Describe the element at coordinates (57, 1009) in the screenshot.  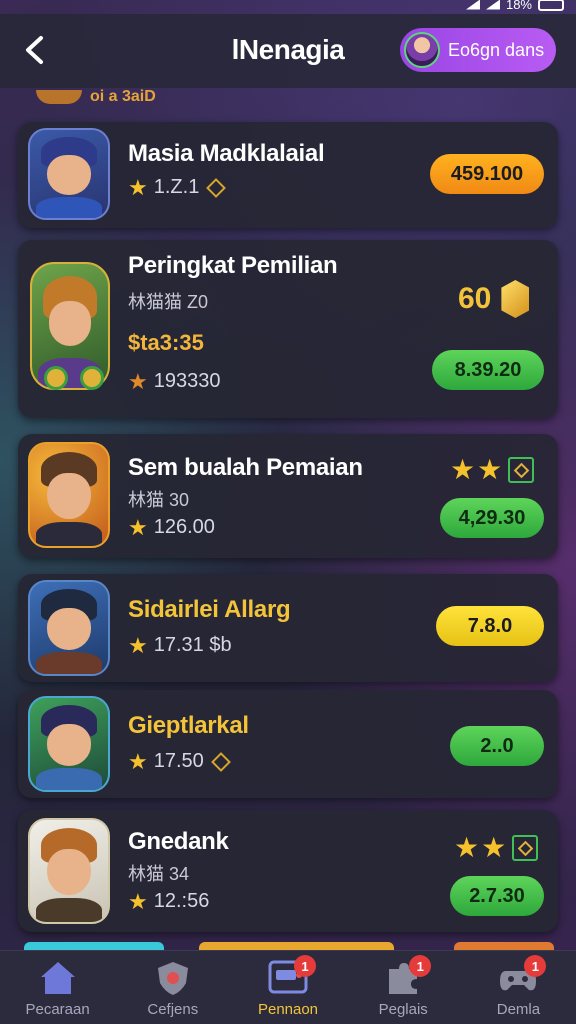
I see `nav-label: Pecaraan` at that location.